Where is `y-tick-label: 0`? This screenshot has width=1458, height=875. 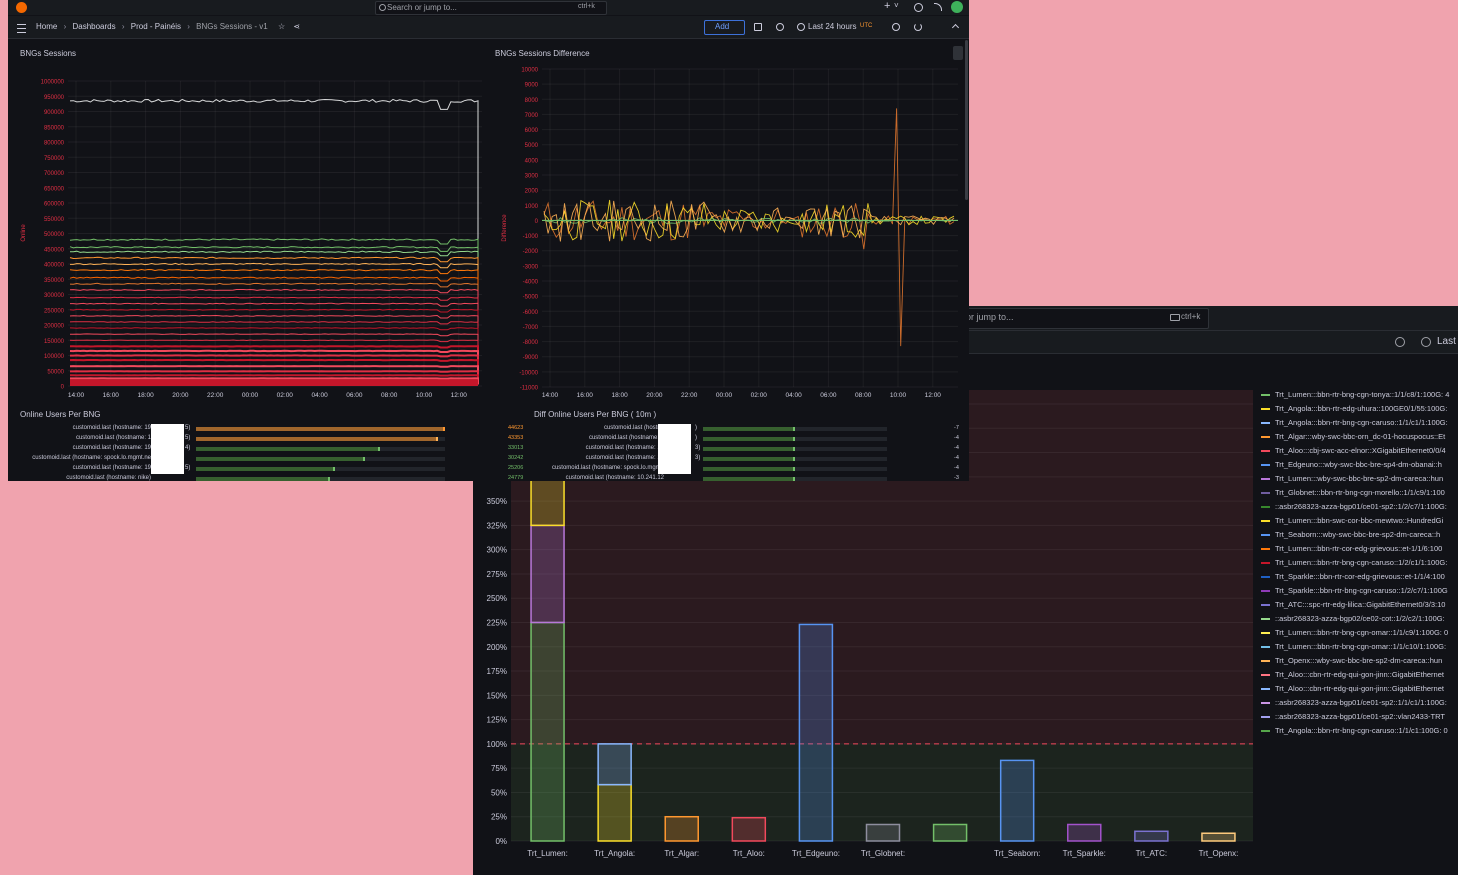 y-tick-label: 0 is located at coordinates (537, 222).